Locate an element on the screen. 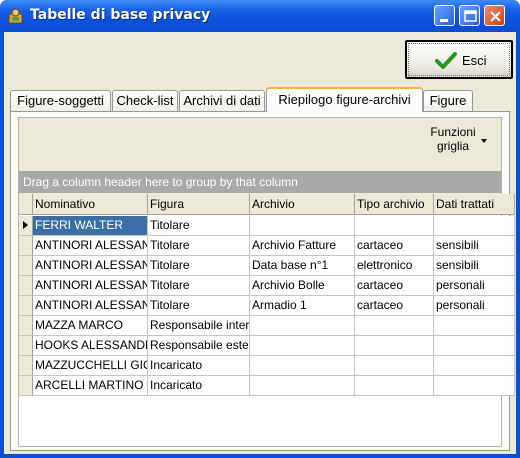 The image size is (520, 458). column-header-figura: Figura is located at coordinates (199, 204).